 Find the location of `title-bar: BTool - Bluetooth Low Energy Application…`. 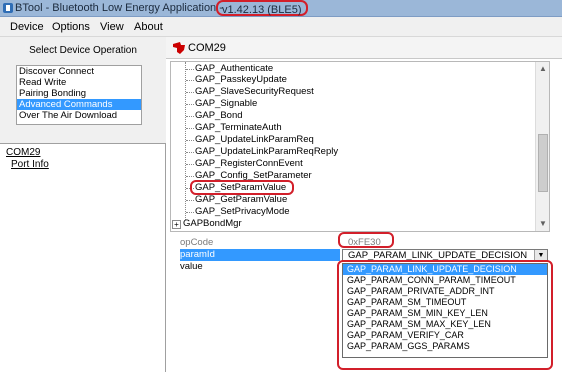

title-bar: BTool - Bluetooth Low Energy Application… is located at coordinates (281, 8).